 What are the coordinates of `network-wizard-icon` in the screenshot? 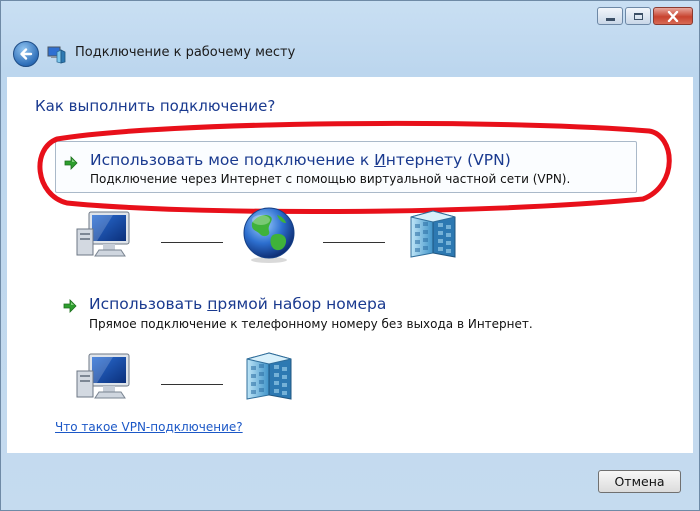 It's located at (56, 55).